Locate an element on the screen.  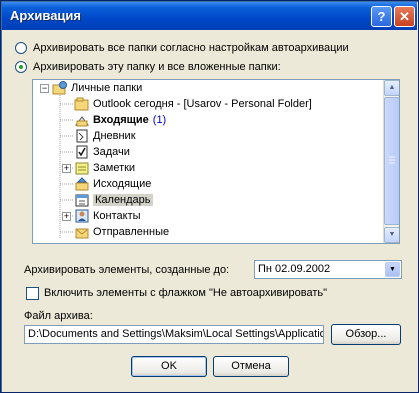
unread-count: (1) is located at coordinates (159, 120).